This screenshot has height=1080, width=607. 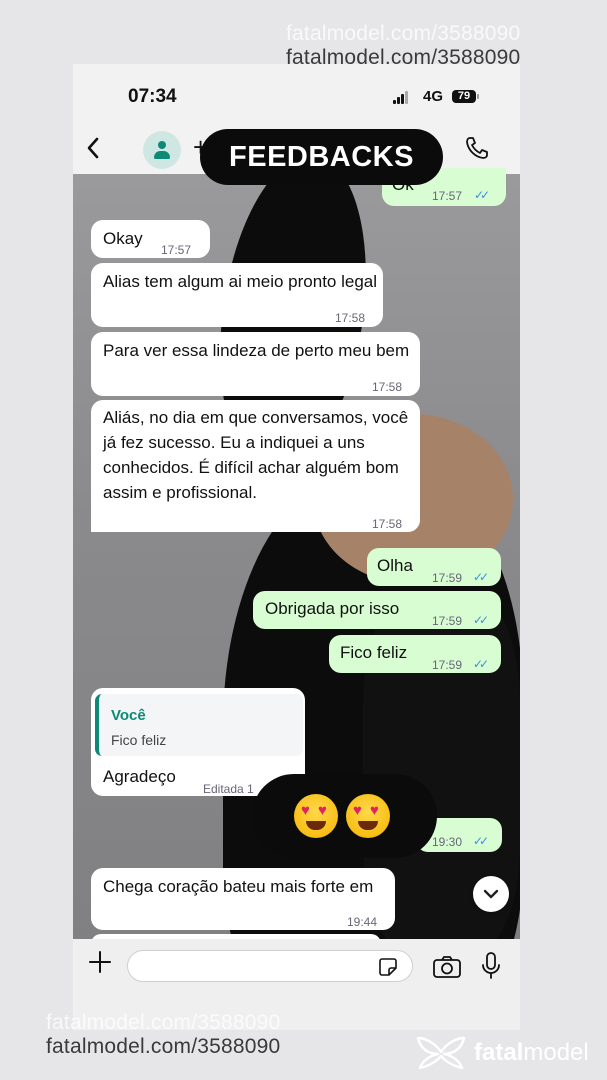 What do you see at coordinates (94, 148) in the screenshot?
I see `chevron-left-icon` at bounding box center [94, 148].